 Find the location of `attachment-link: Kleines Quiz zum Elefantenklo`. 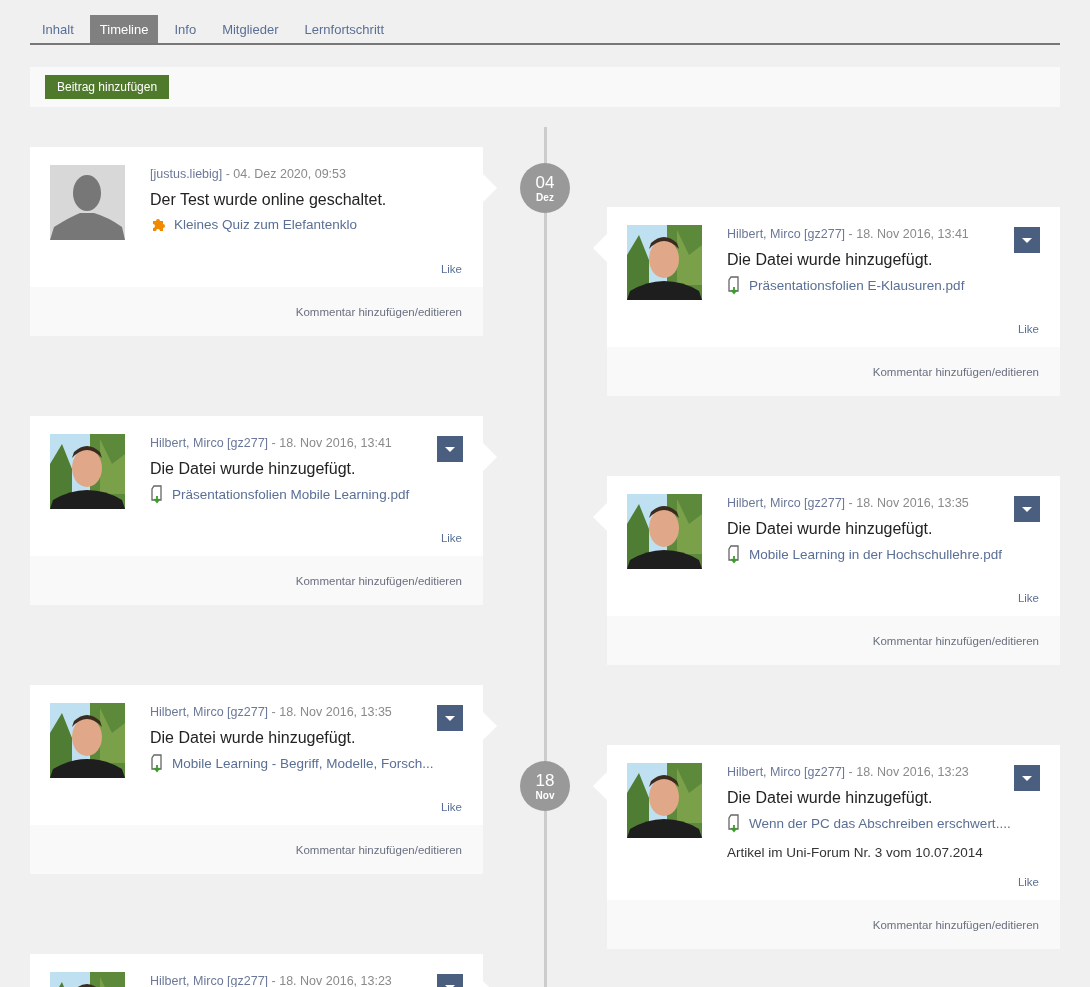

attachment-link: Kleines Quiz zum Elefantenklo is located at coordinates (306, 224).